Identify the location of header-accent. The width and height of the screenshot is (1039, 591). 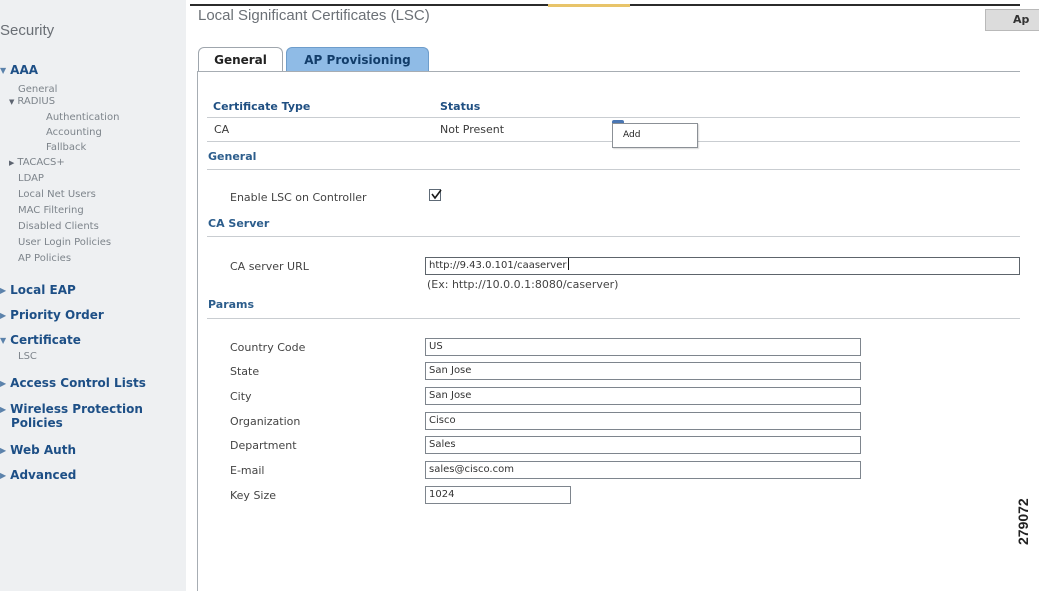
(589, 5).